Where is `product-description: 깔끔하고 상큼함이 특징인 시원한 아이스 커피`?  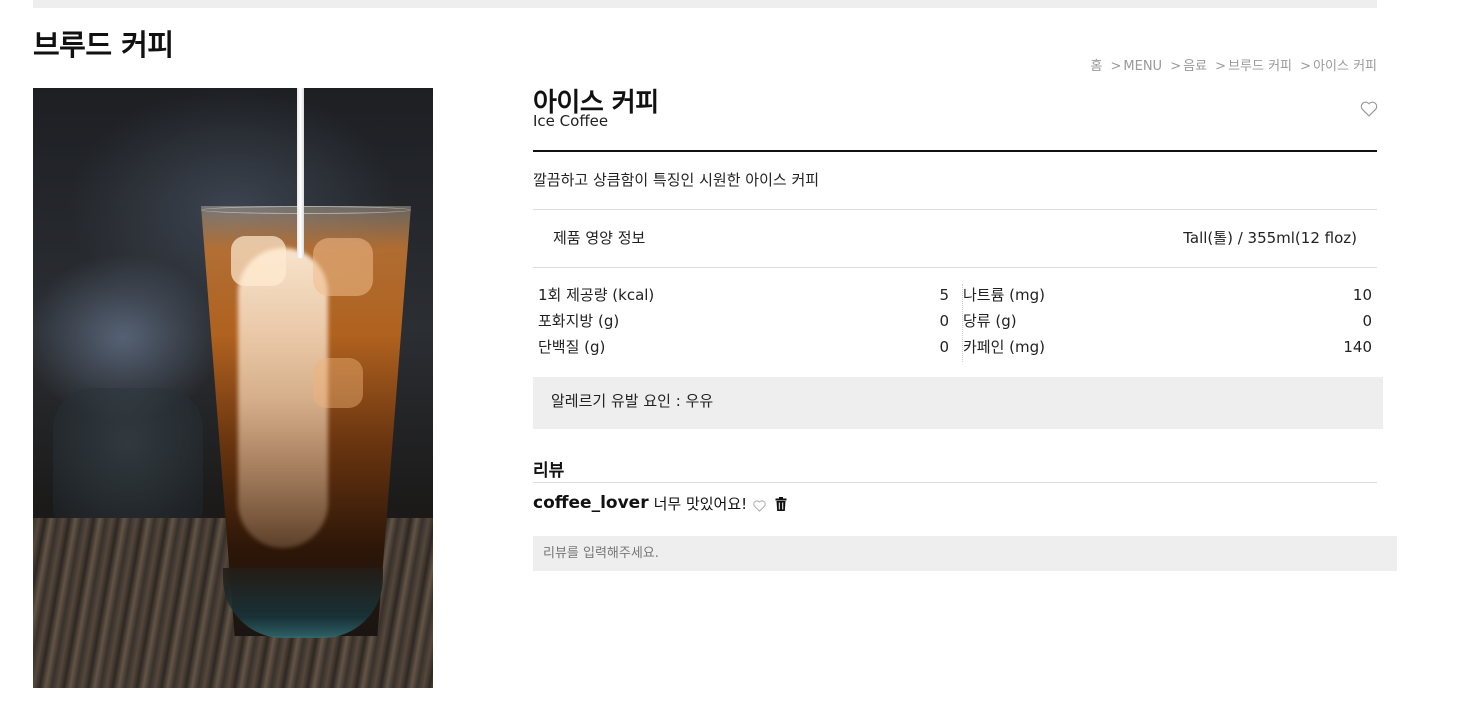 product-description: 깔끔하고 상큼함이 특징인 시원한 아이스 커피 is located at coordinates (676, 180).